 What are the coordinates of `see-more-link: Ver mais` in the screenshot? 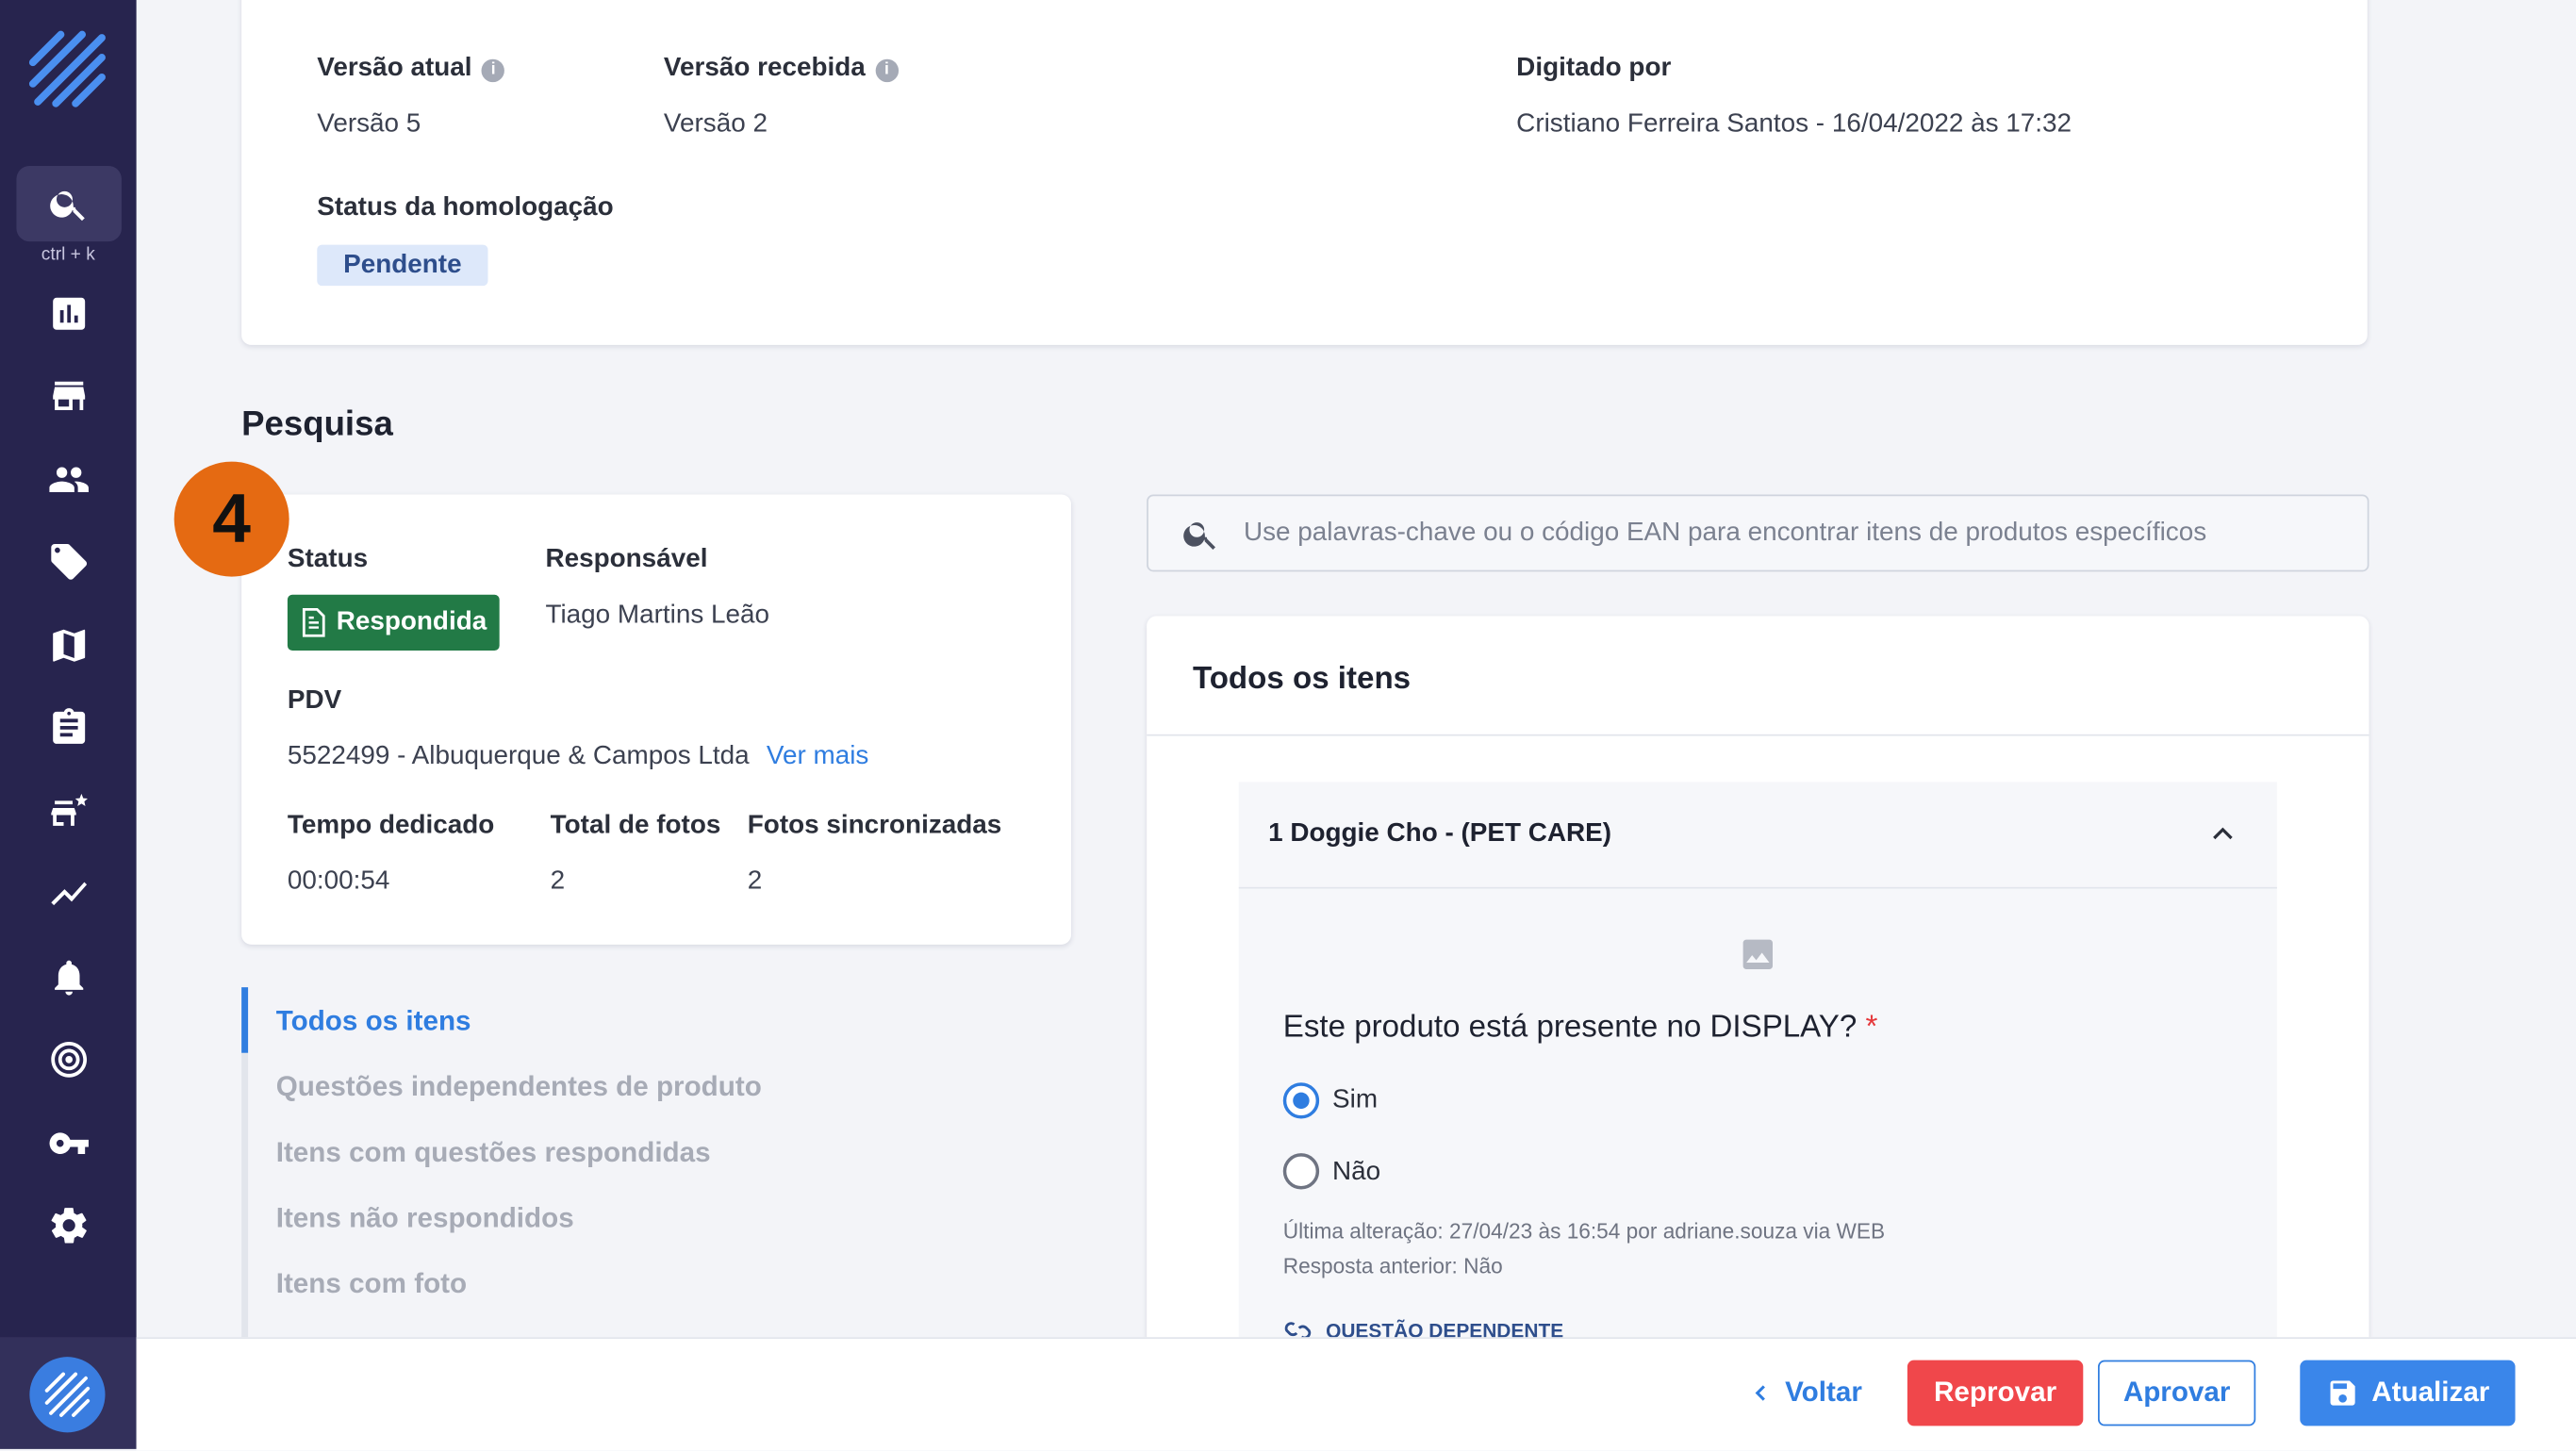 It's located at (817, 757).